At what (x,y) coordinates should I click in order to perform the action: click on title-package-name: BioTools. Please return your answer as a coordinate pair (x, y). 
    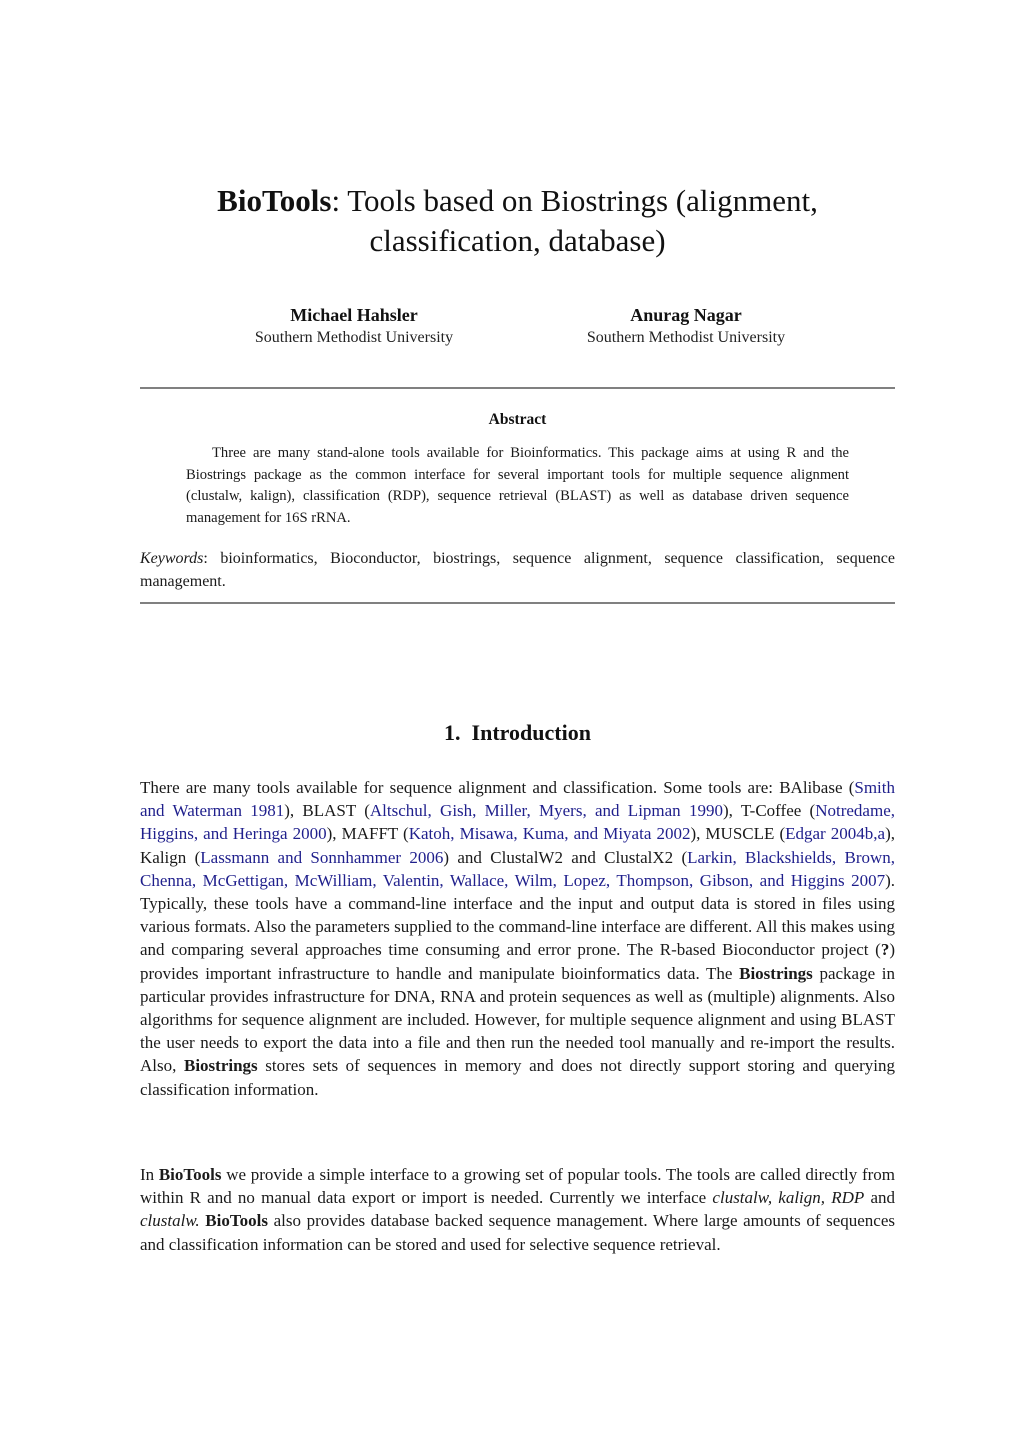
    Looking at the image, I should click on (274, 200).